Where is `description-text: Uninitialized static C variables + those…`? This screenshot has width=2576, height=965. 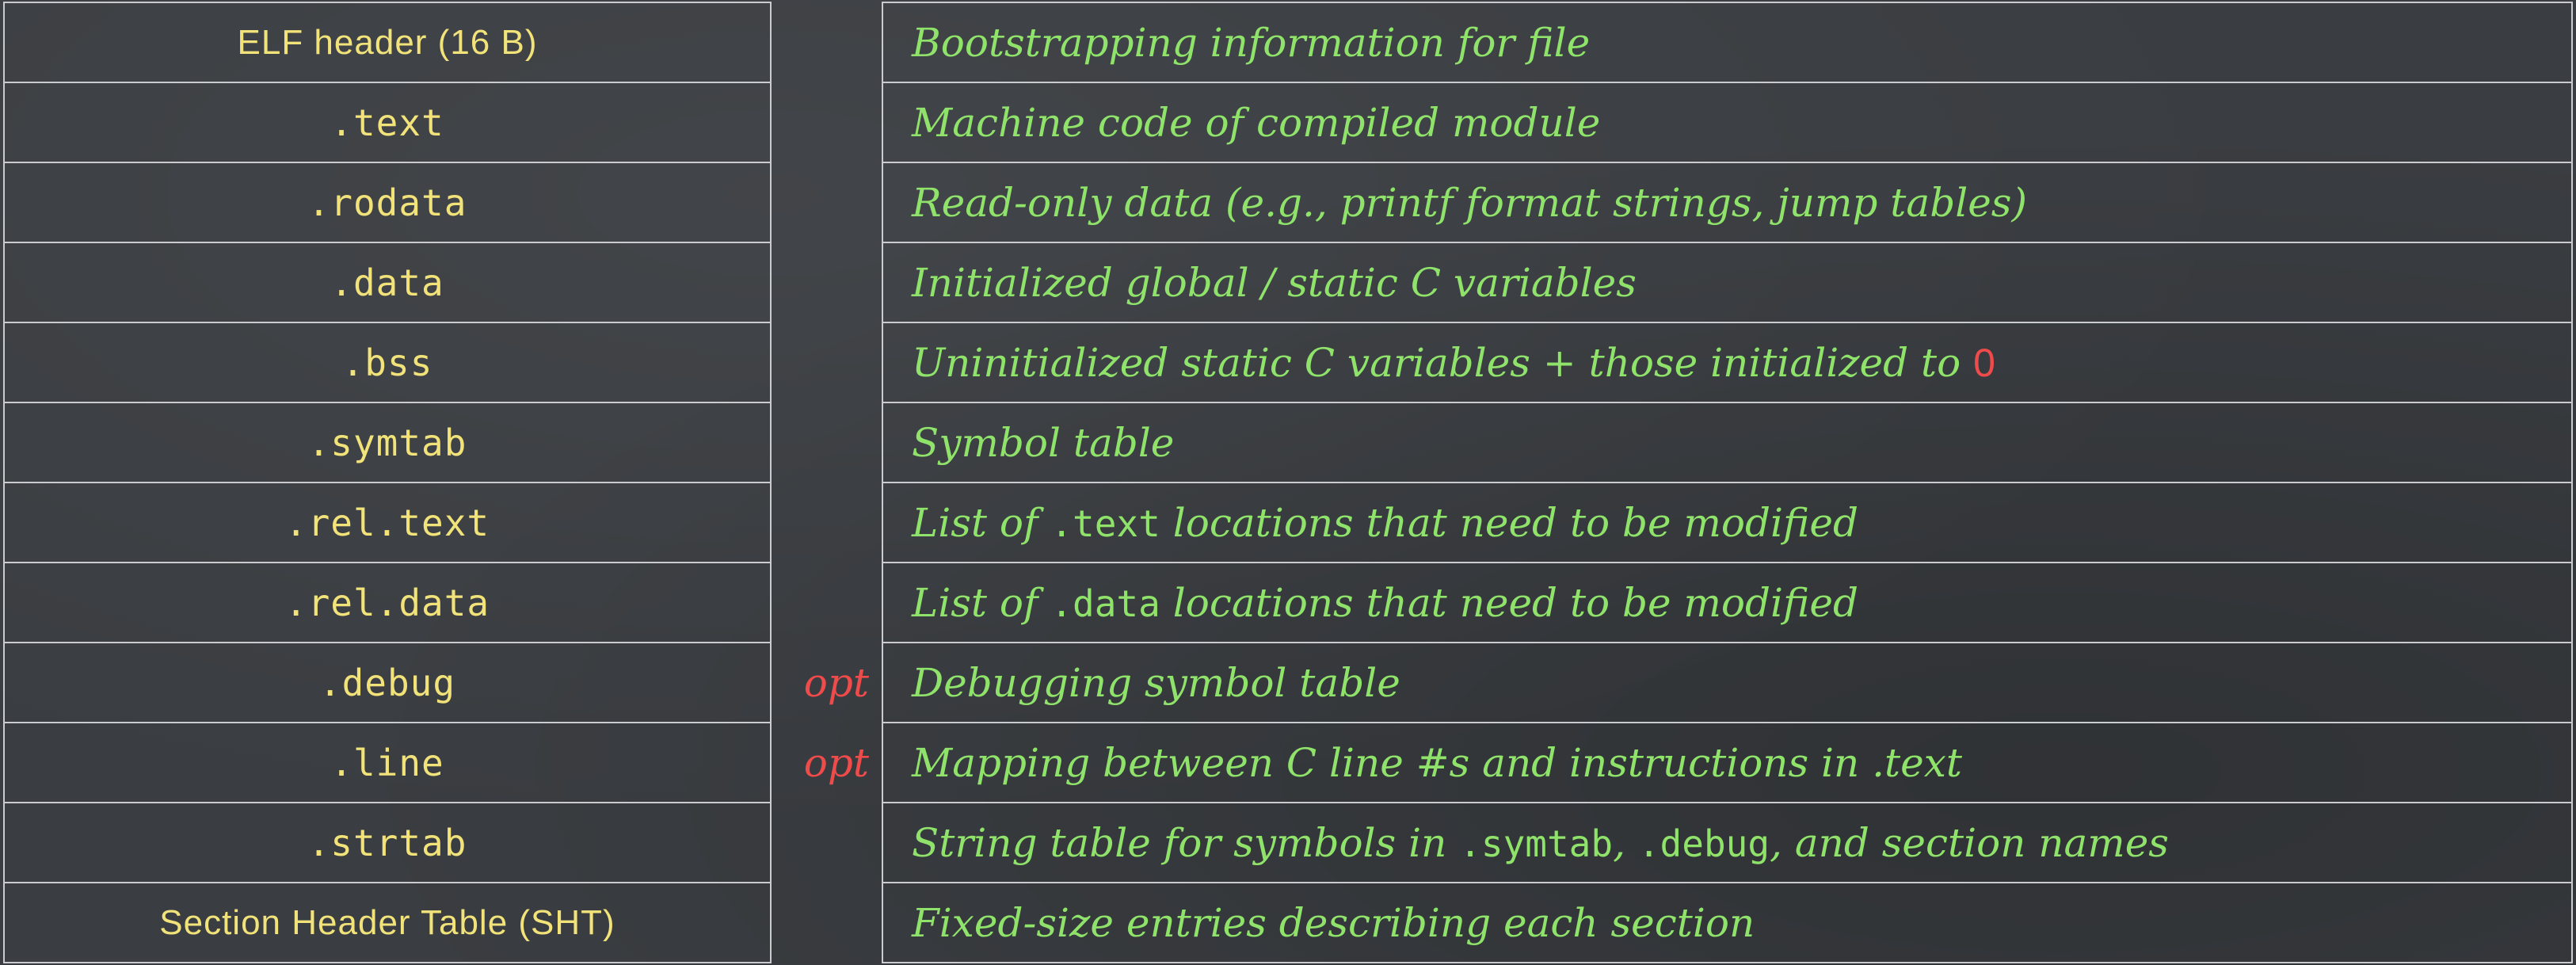
description-text: Uninitialized static C variables + those… is located at coordinates (1443, 362).